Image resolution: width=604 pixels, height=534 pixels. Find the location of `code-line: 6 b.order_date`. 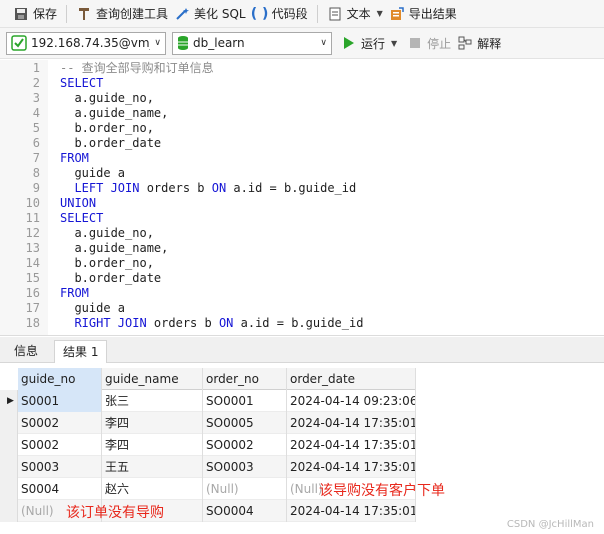

code-line: 6 b.order_date is located at coordinates (302, 143).